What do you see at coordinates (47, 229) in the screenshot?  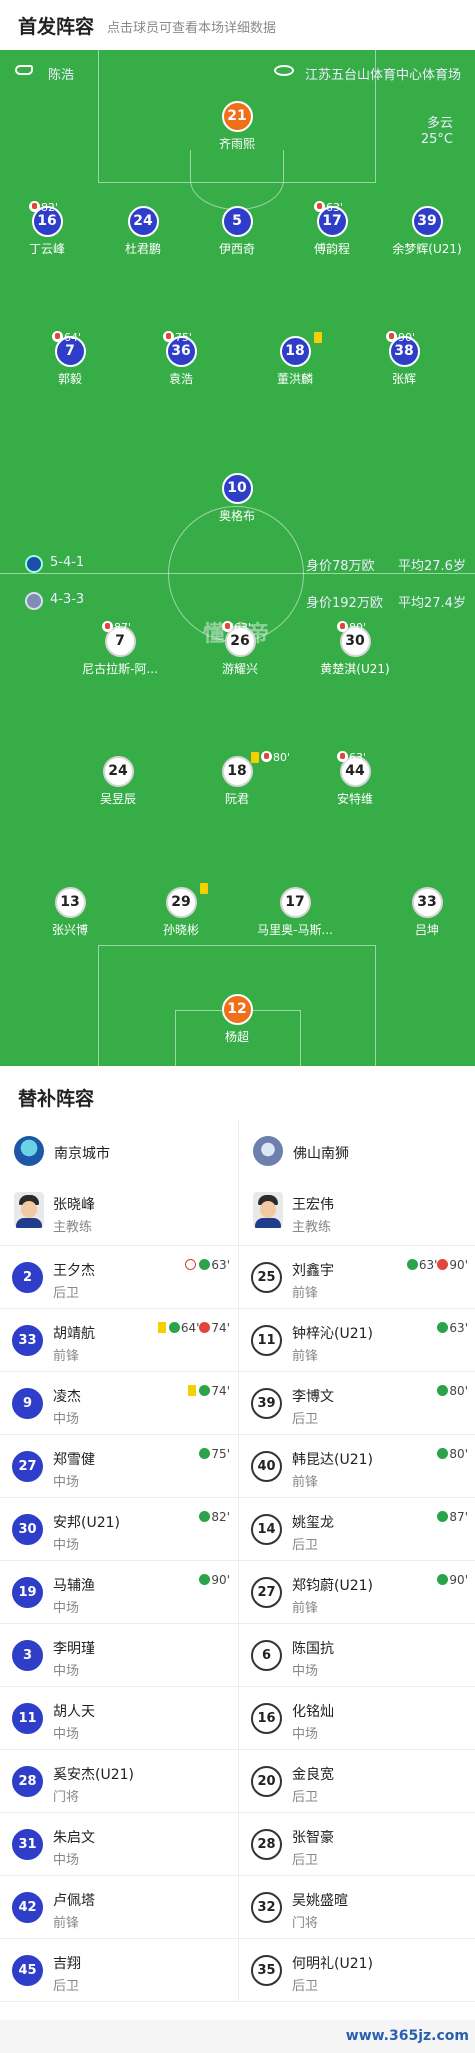 I see `home-player-16: 16 82' 丁云峰` at bounding box center [47, 229].